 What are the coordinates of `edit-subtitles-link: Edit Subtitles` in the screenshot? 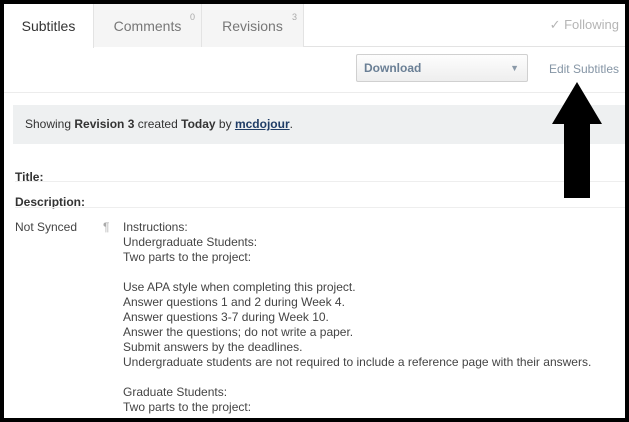 It's located at (584, 69).